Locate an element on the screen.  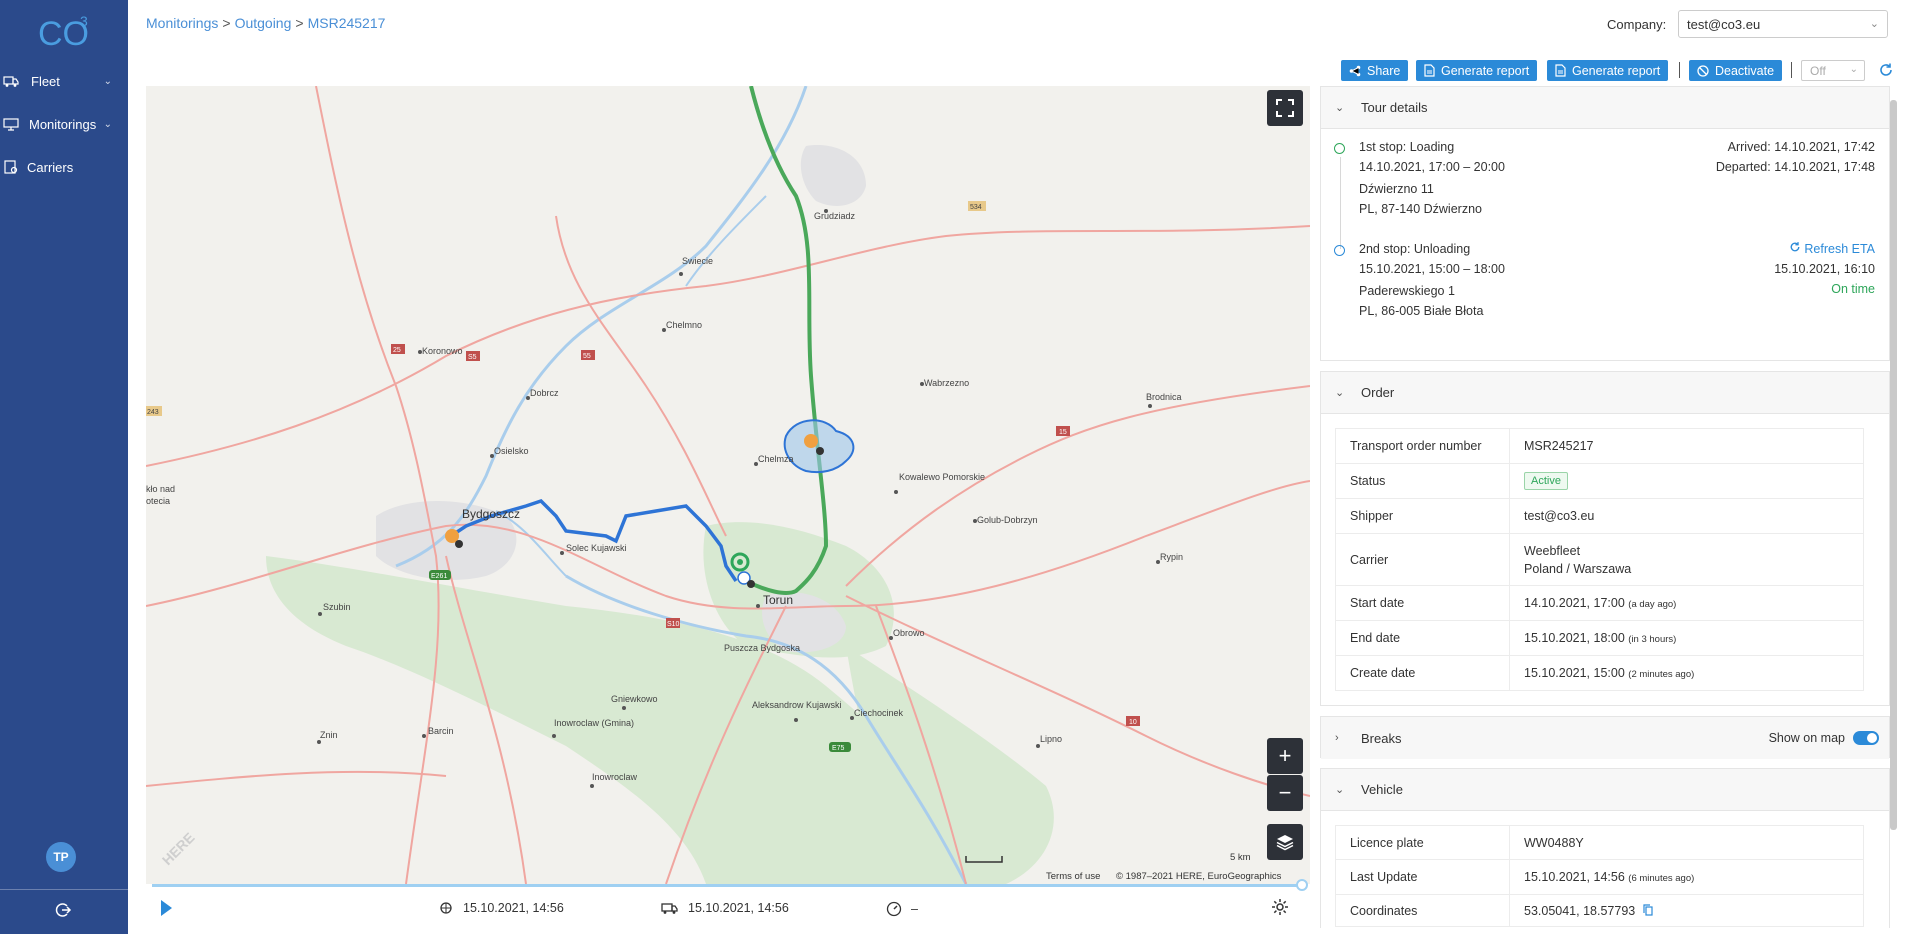
off-select-value: Off is located at coordinates (1818, 71).